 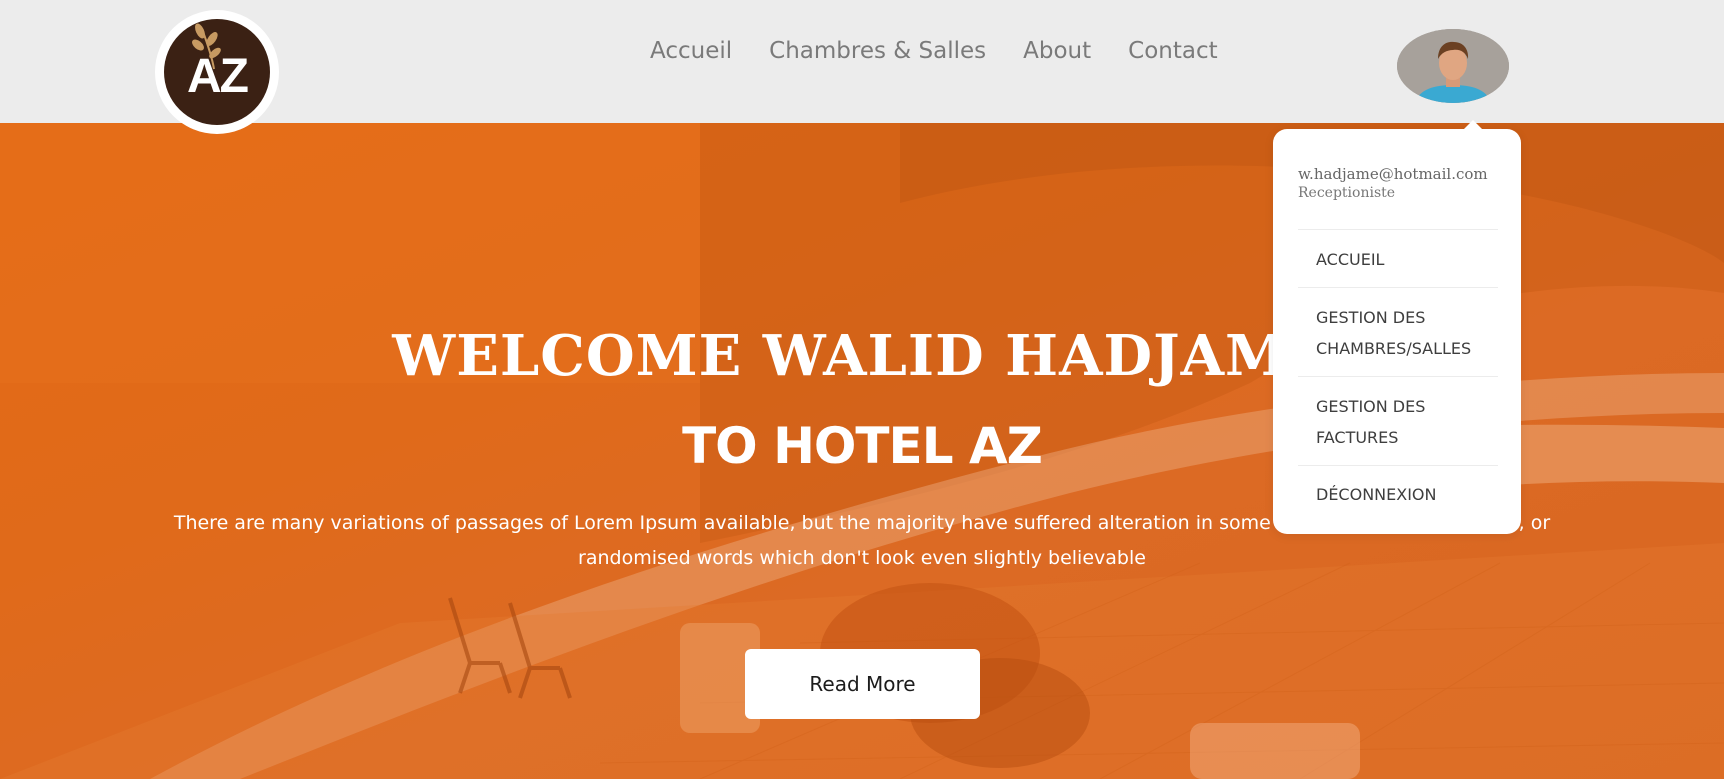 I want to click on nav-link-about: About, so click(x=1057, y=51).